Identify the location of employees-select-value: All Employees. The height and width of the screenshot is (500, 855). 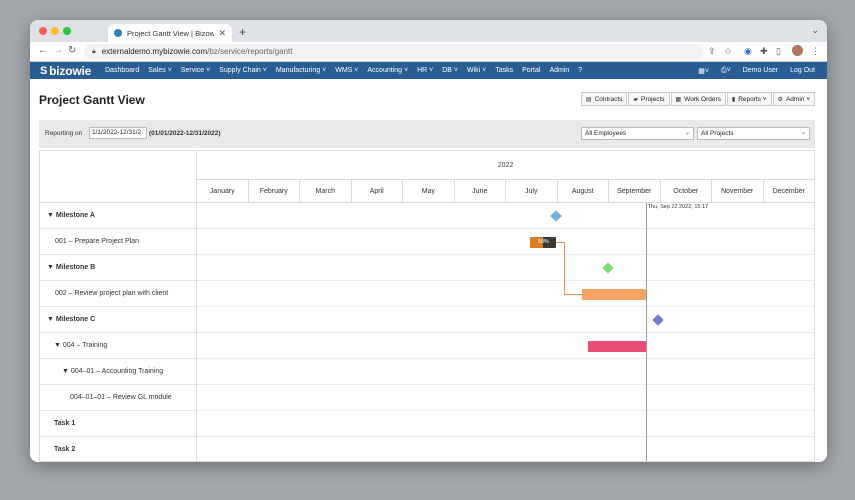
(606, 133).